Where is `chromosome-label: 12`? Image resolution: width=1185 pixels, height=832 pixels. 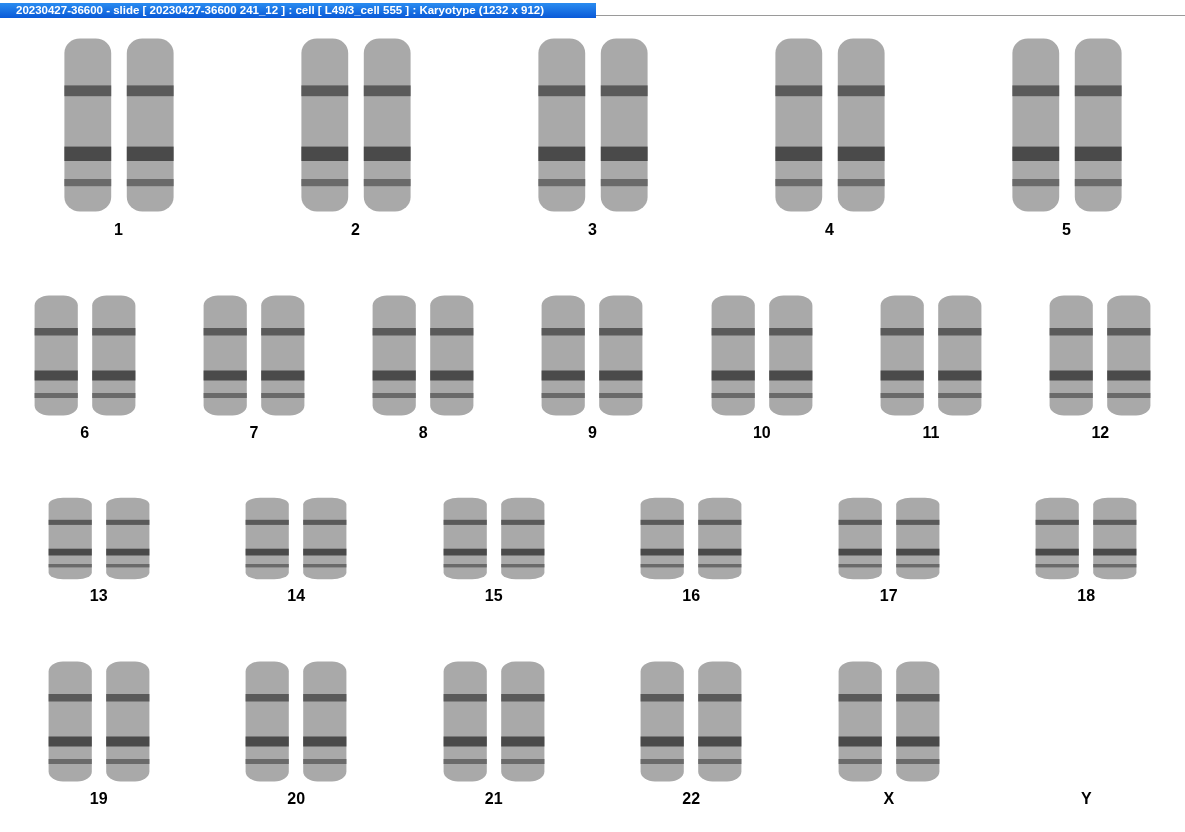
chromosome-label: 12 is located at coordinates (1100, 433).